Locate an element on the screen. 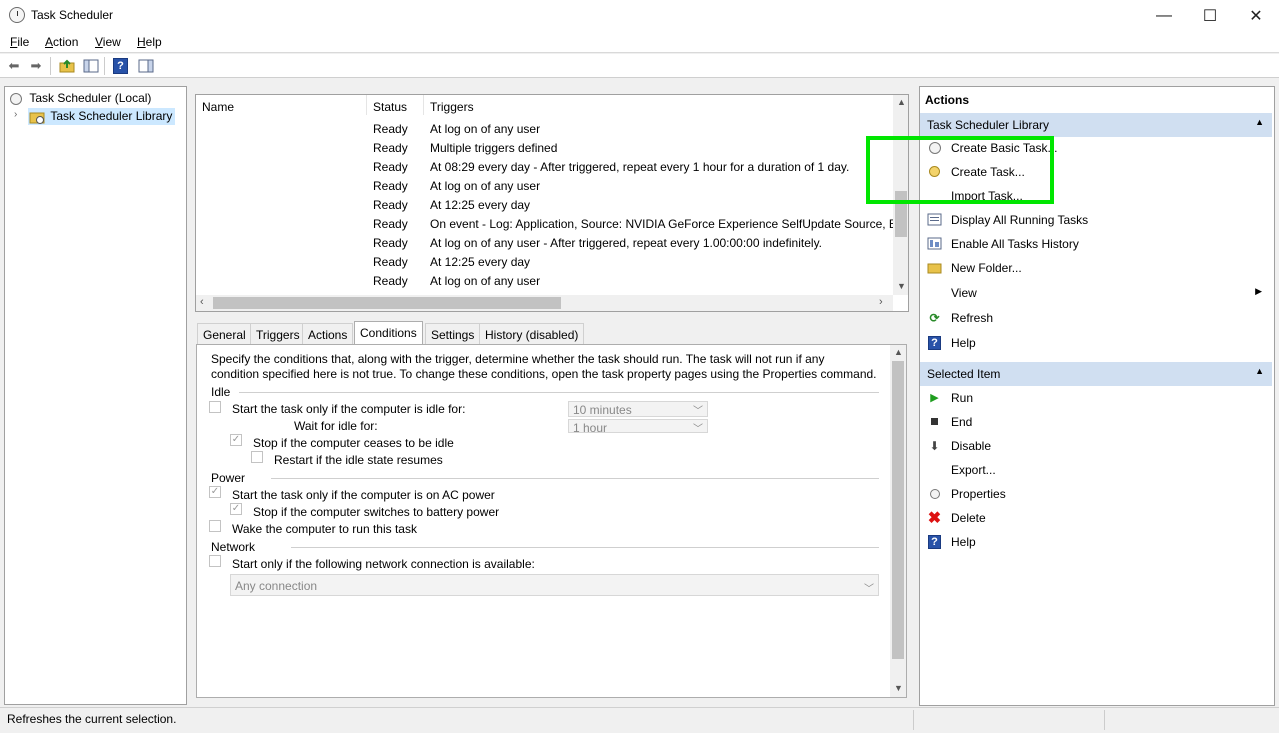  action-disable: ⬇ Disable is located at coordinates (1096, 446).